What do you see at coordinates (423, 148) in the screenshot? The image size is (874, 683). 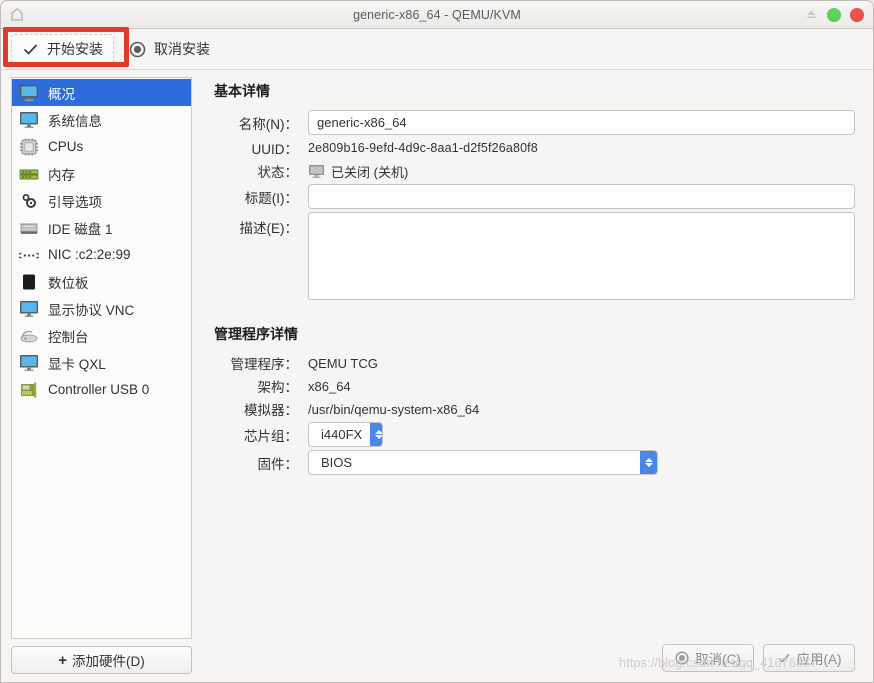 I see `uuid-value: 2e809b16-9efd-4d9c-8aa1-d2f5f26a80f8` at bounding box center [423, 148].